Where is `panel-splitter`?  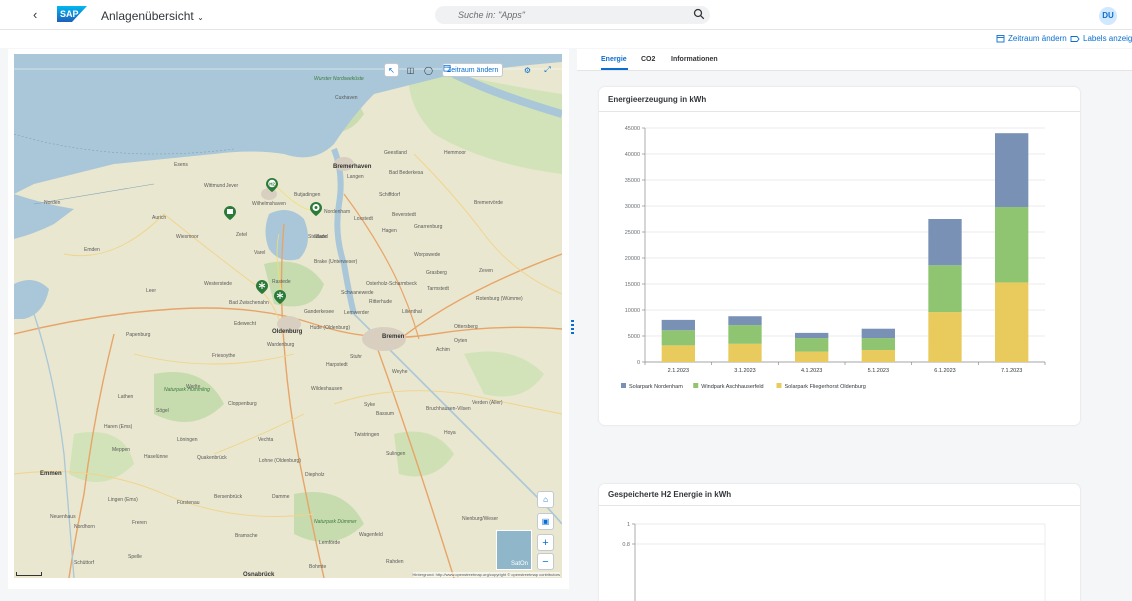 panel-splitter is located at coordinates (573, 327).